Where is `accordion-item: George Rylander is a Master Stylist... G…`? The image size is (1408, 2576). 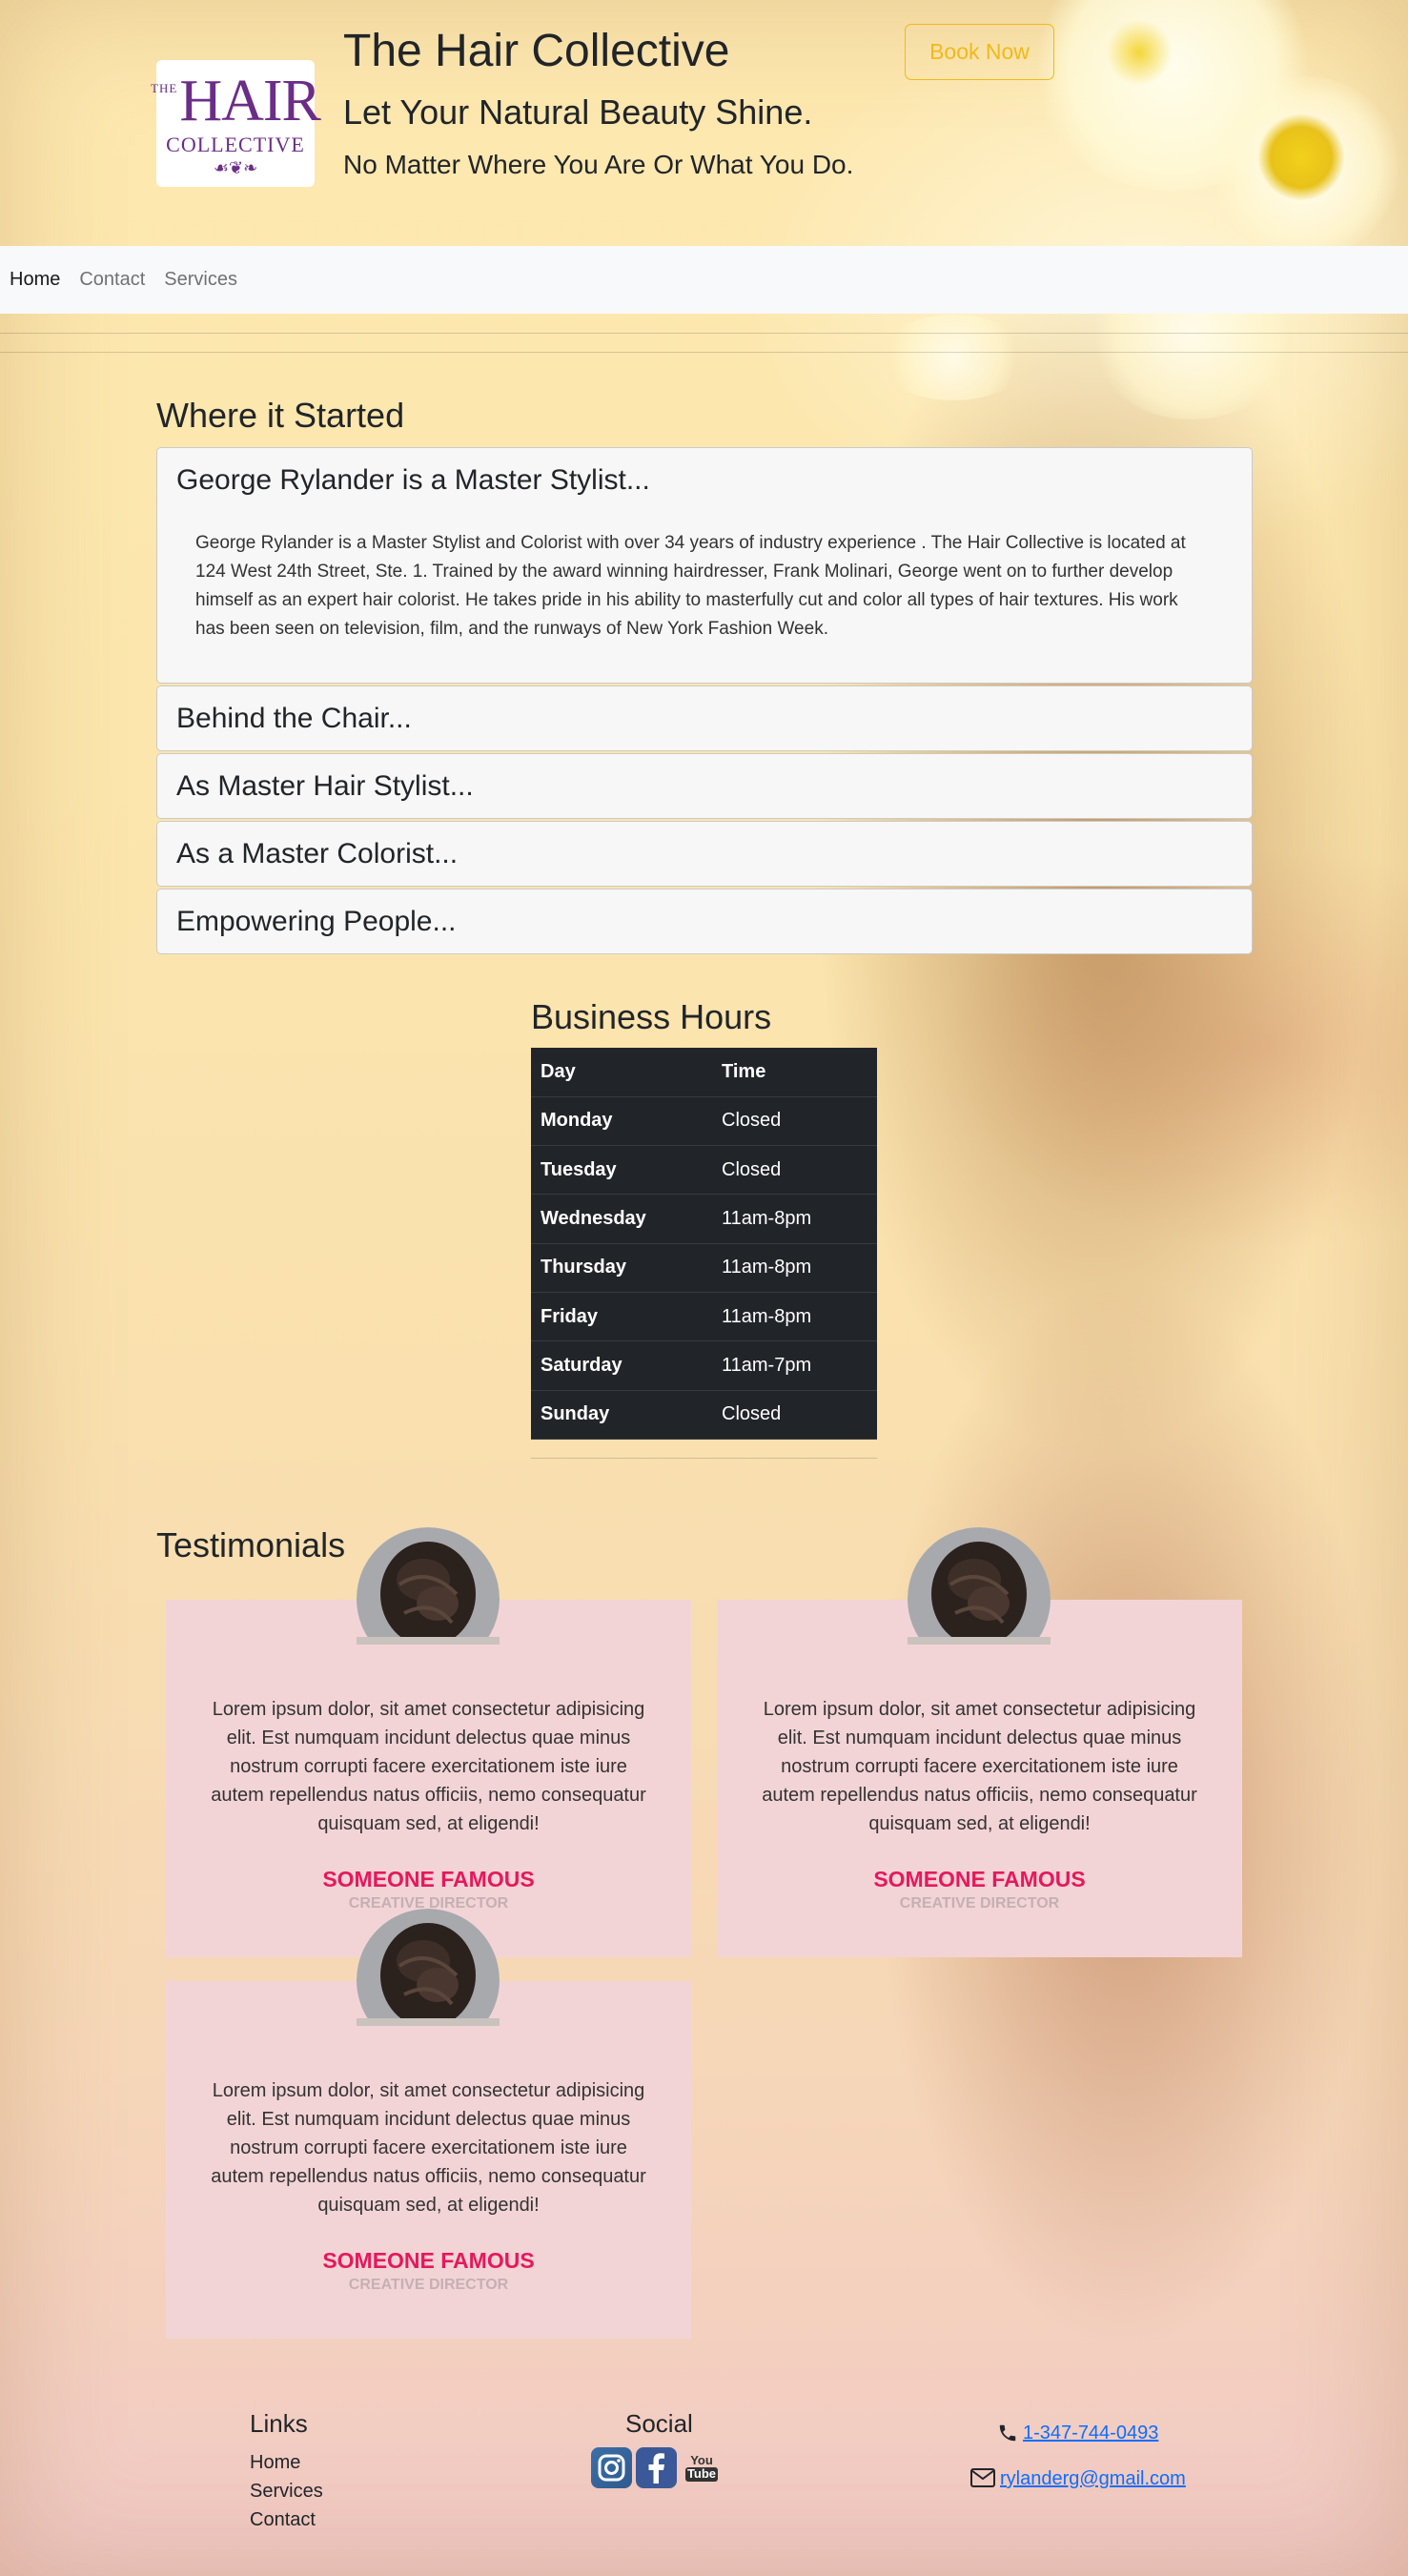
accordion-item: George Rylander is a Master Stylist... G… is located at coordinates (704, 566).